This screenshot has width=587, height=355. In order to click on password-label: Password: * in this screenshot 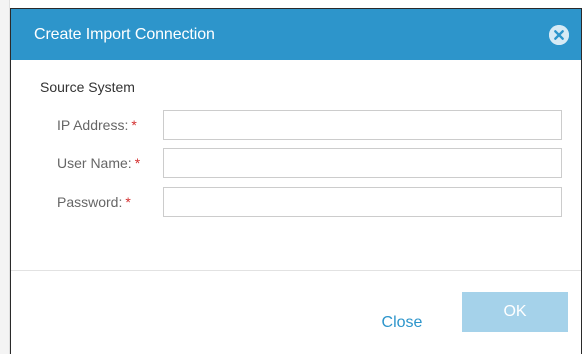, I will do `click(94, 202)`.